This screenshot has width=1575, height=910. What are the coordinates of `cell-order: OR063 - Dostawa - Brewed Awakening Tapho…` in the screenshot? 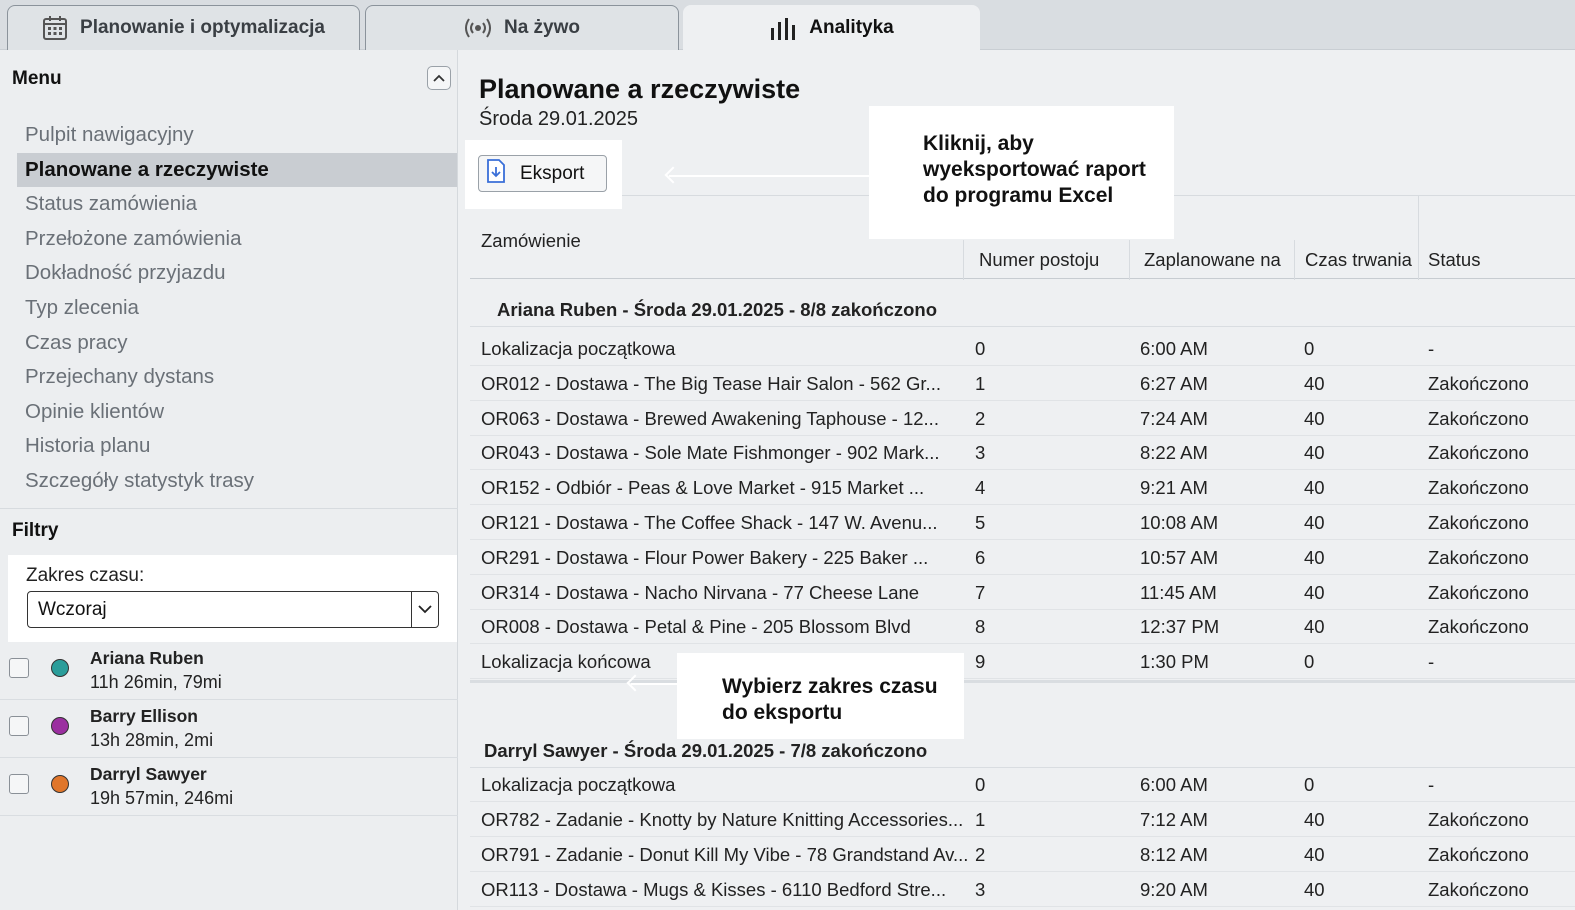 It's located at (710, 418).